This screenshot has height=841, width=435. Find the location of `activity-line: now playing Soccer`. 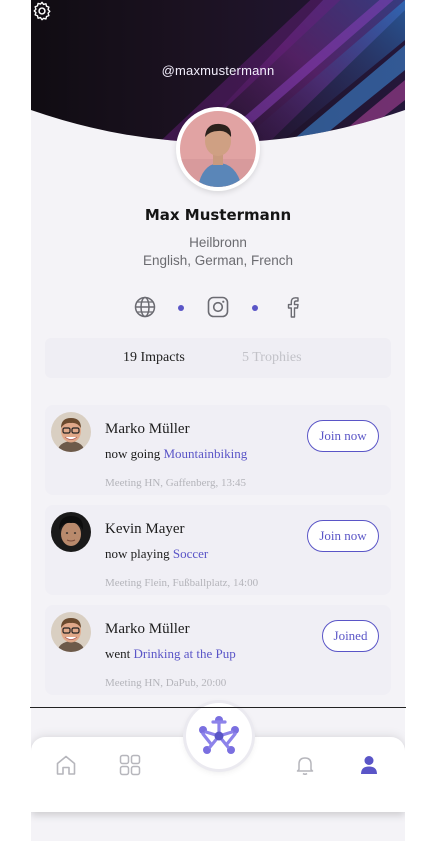

activity-line: now playing Soccer is located at coordinates (156, 554).